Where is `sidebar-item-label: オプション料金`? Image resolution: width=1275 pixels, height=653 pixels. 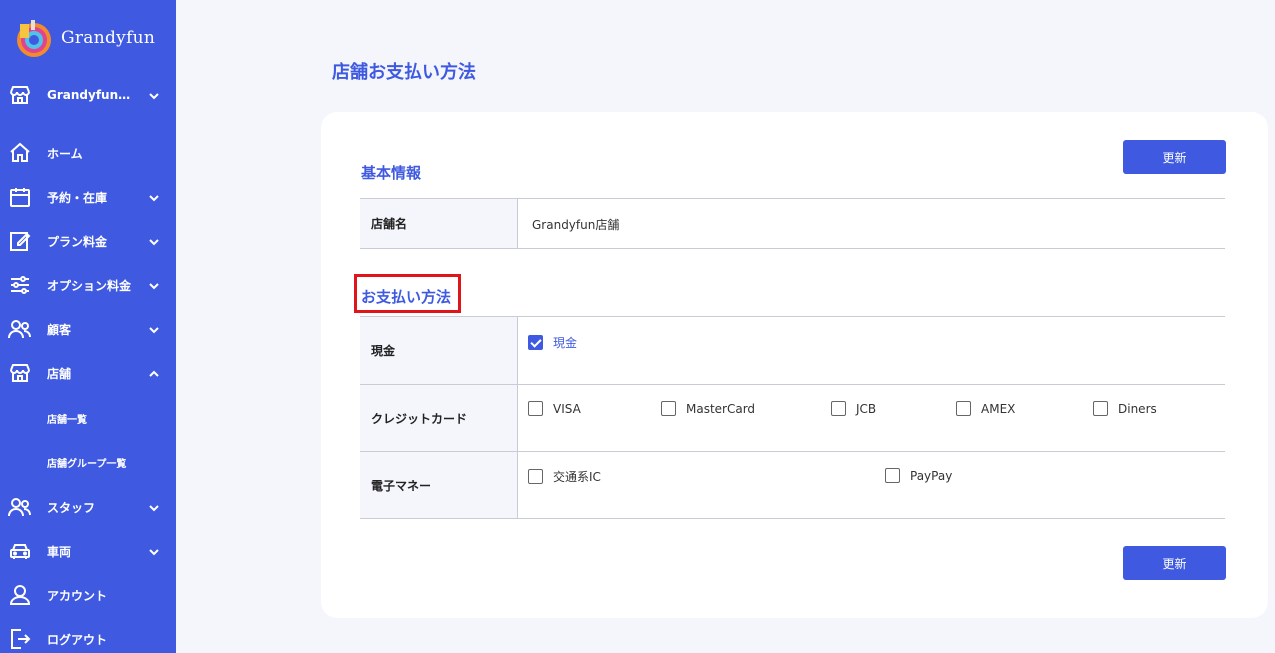
sidebar-item-label: オプション料金 is located at coordinates (89, 285).